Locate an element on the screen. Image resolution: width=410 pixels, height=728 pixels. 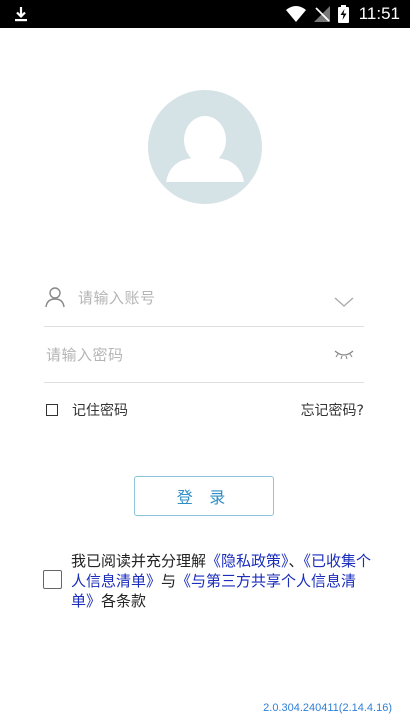
remember-password-checkbox is located at coordinates (52, 410).